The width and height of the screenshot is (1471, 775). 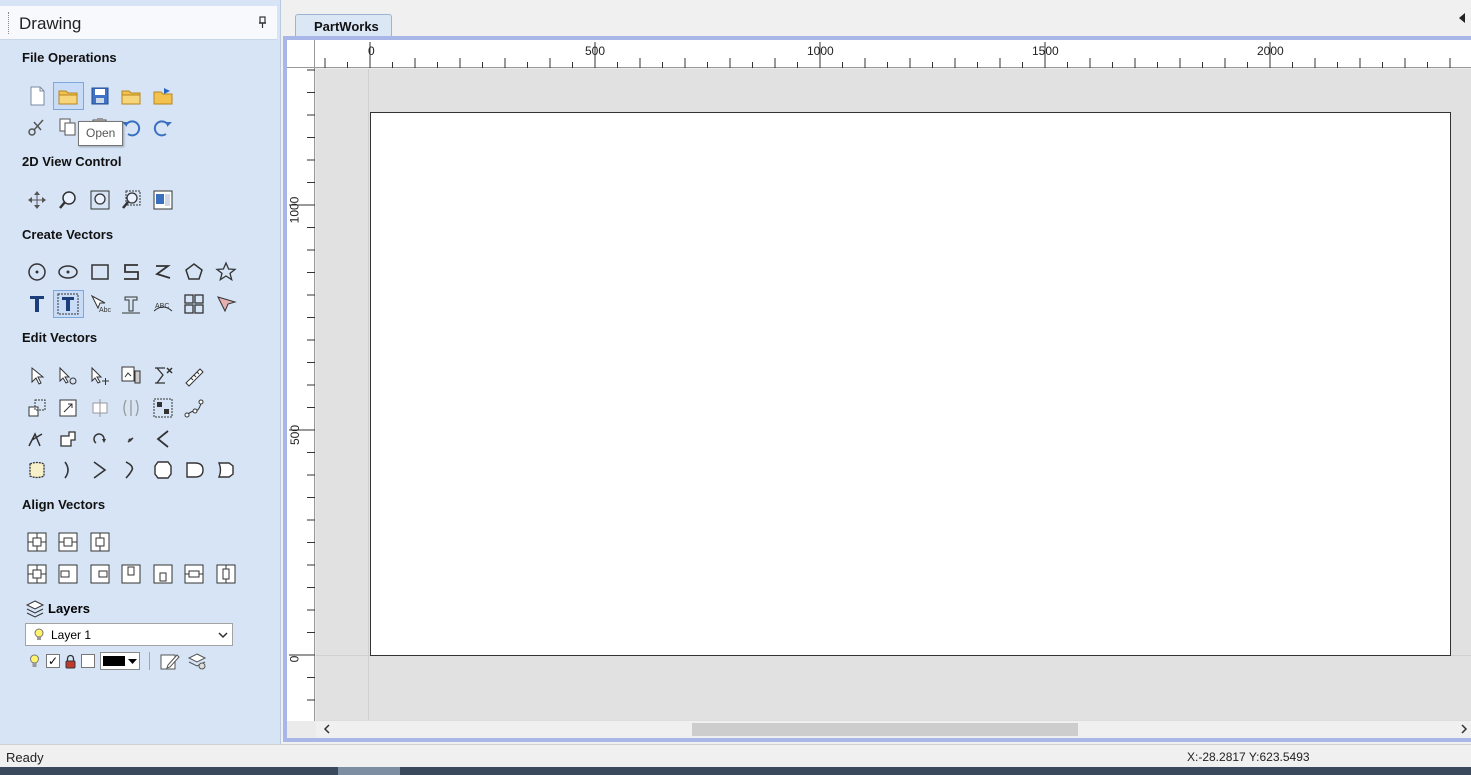 What do you see at coordinates (37, 408) in the screenshot?
I see `rotate-icon` at bounding box center [37, 408].